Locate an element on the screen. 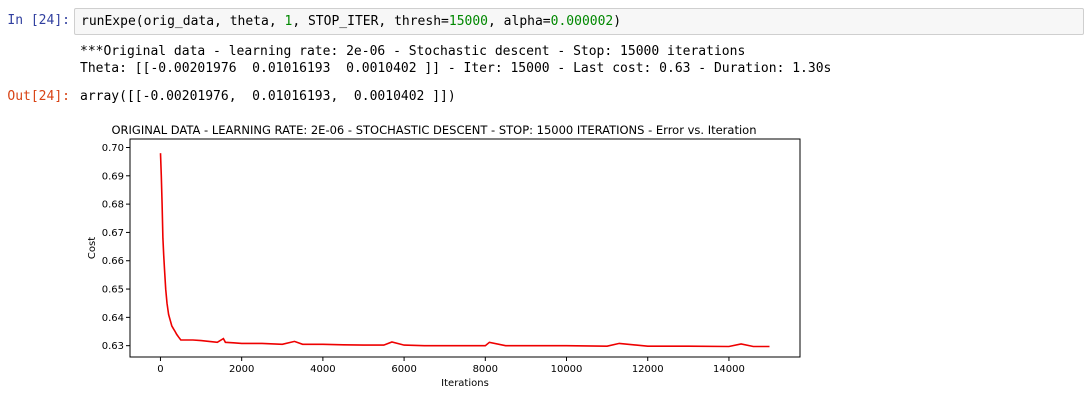 This screenshot has width=1092, height=401. output-prompt: Out[24]: is located at coordinates (38, 96).